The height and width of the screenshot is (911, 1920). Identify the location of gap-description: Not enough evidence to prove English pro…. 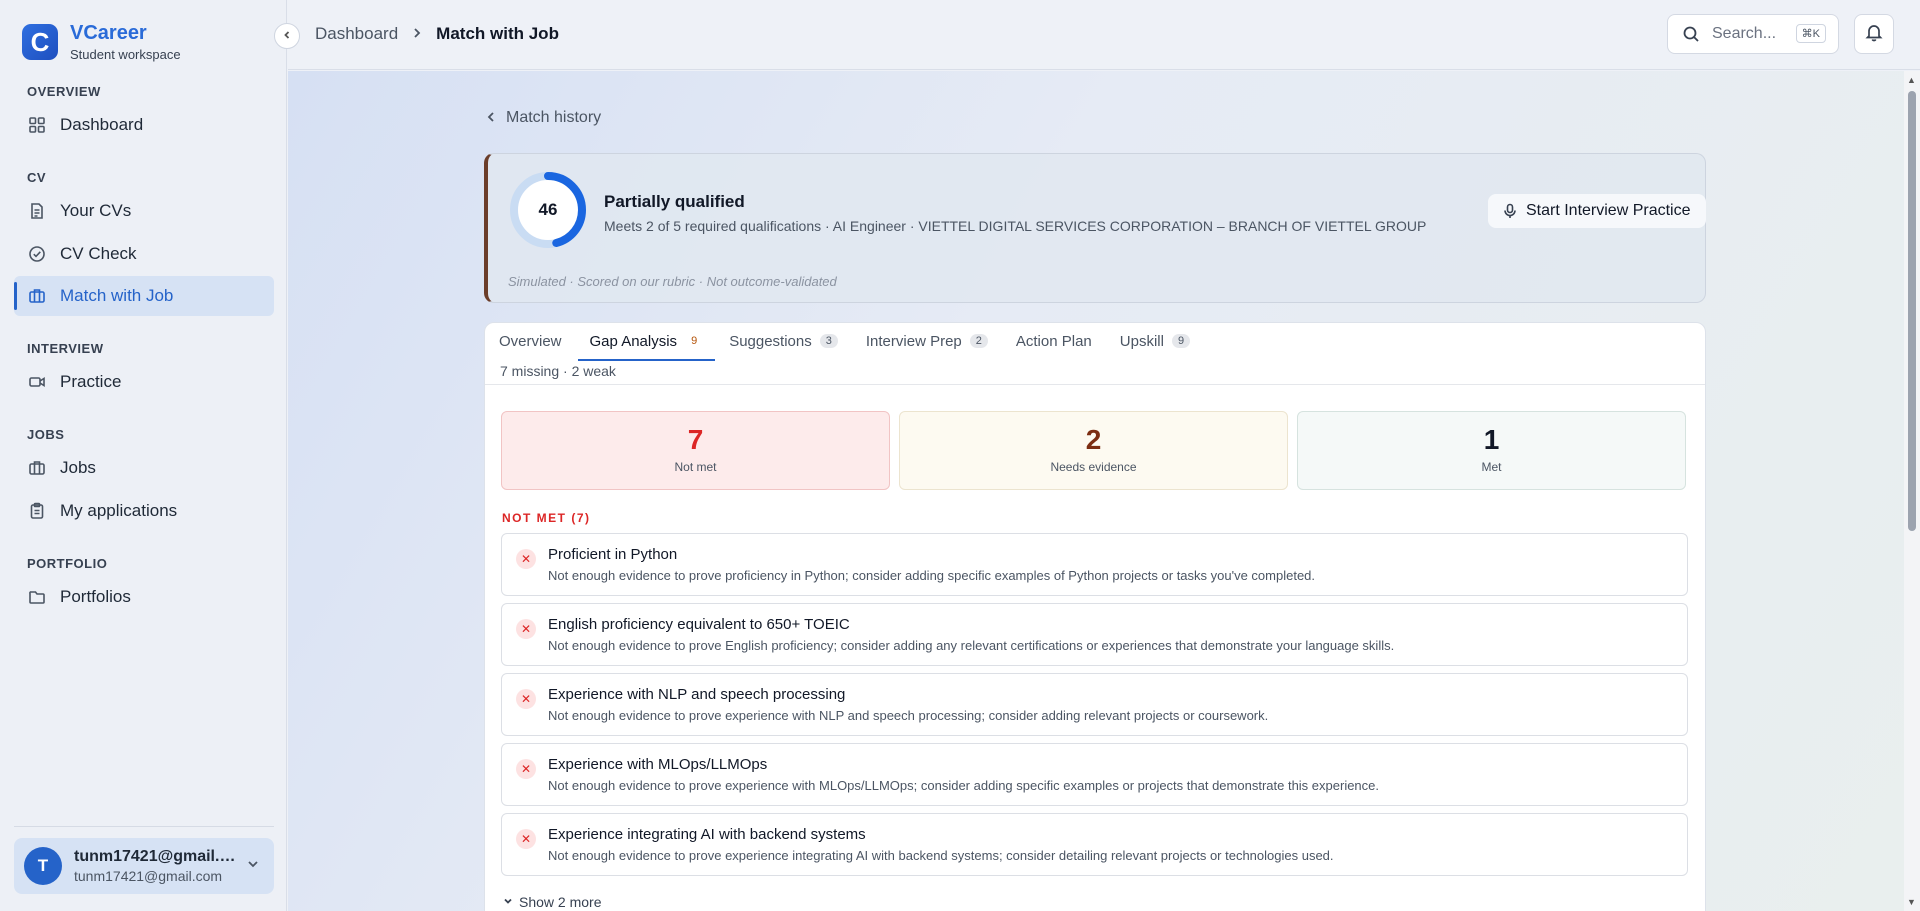
(971, 645).